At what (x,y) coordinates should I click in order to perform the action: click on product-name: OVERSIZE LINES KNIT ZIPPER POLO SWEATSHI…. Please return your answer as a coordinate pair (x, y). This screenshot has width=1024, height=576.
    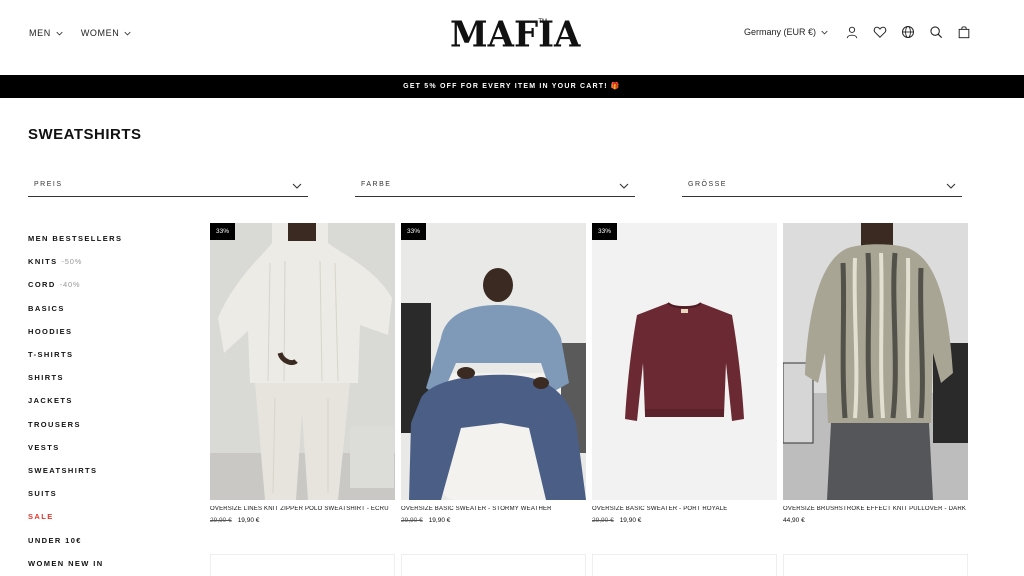
    Looking at the image, I should click on (302, 509).